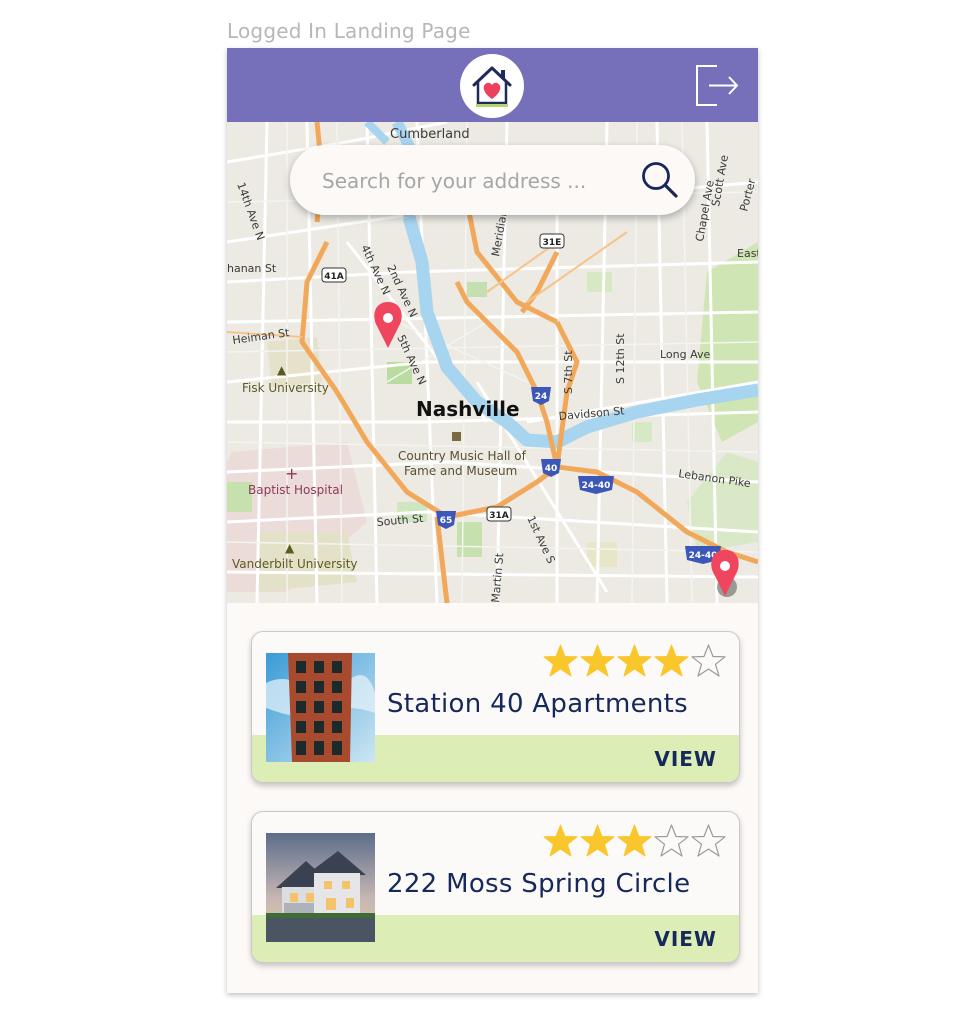 The height and width of the screenshot is (1016, 960). Describe the element at coordinates (446, 521) in the screenshot. I see `shield-65: 65` at that location.